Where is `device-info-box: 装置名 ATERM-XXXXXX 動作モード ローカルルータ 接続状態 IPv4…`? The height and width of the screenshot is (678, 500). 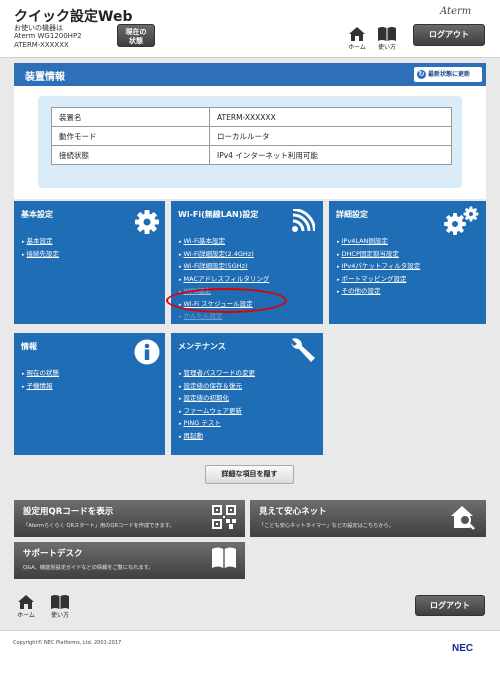 device-info-box: 装置名 ATERM-XXXXXX 動作モード ローカルルータ 接続状態 IPv4… is located at coordinates (250, 142).